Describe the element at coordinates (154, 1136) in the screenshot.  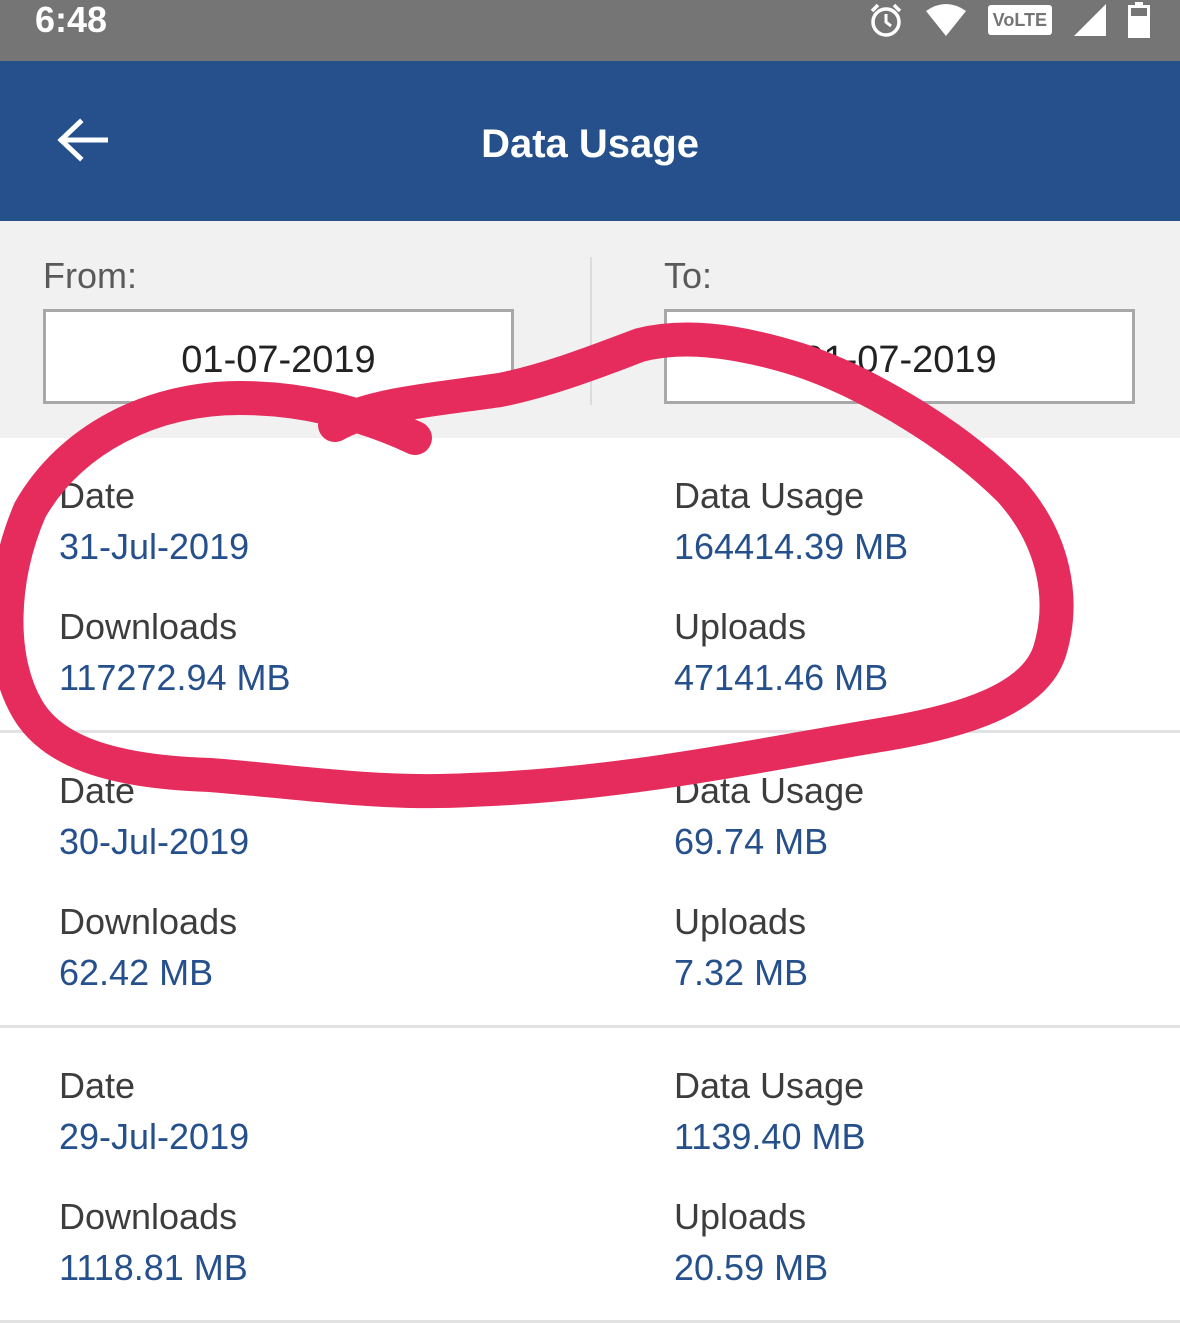
I see `date-value: 29-Jul-2019` at that location.